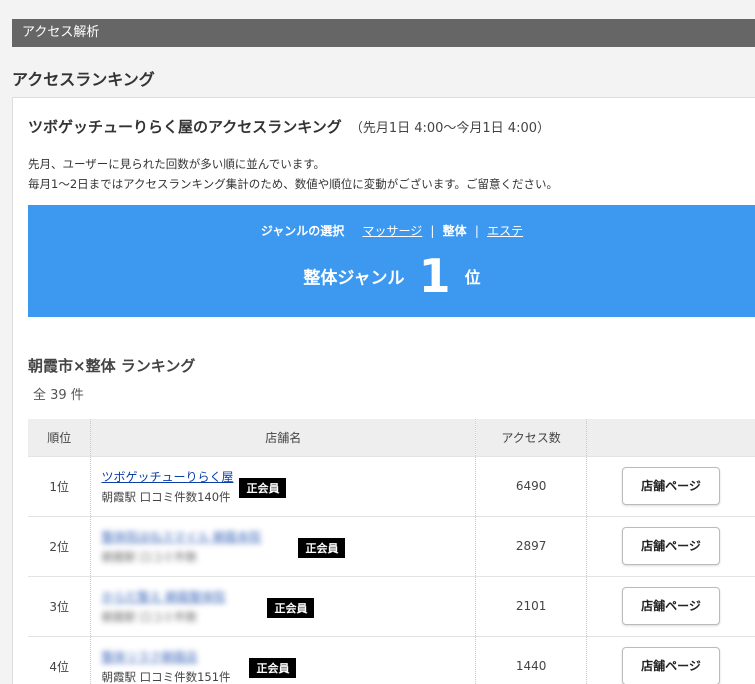  Describe the element at coordinates (83, 79) in the screenshot. I see `page-title: アクセスランキング` at that location.